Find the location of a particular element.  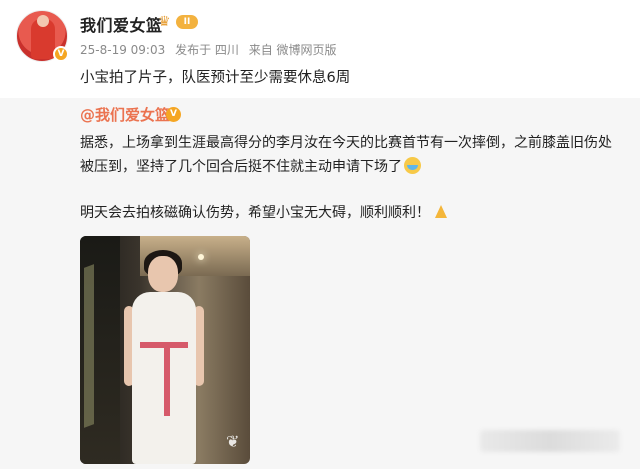

repost-body-second: 明天会去拍核磁确认伤势，希望小宝无大碍，顺利顺利！ is located at coordinates (264, 212).